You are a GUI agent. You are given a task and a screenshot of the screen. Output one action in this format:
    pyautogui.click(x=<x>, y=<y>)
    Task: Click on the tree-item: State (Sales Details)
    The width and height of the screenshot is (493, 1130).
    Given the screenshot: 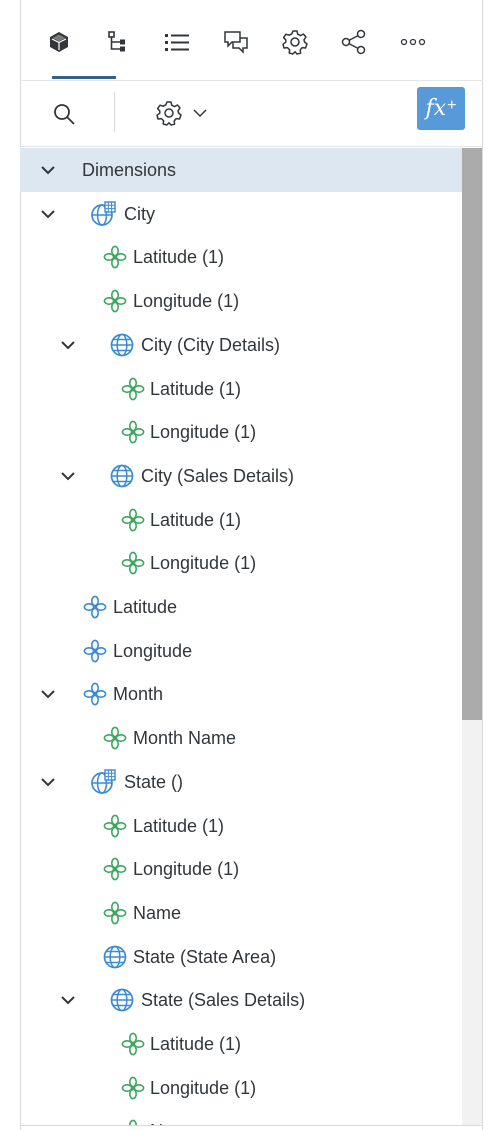 What is the action you would take?
    pyautogui.click(x=241, y=1000)
    